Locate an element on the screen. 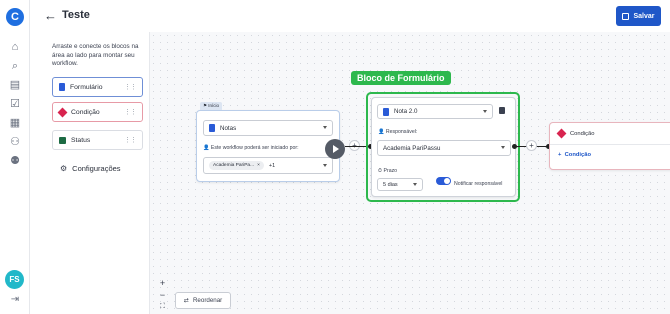  form-block-icon is located at coordinates (62, 87).